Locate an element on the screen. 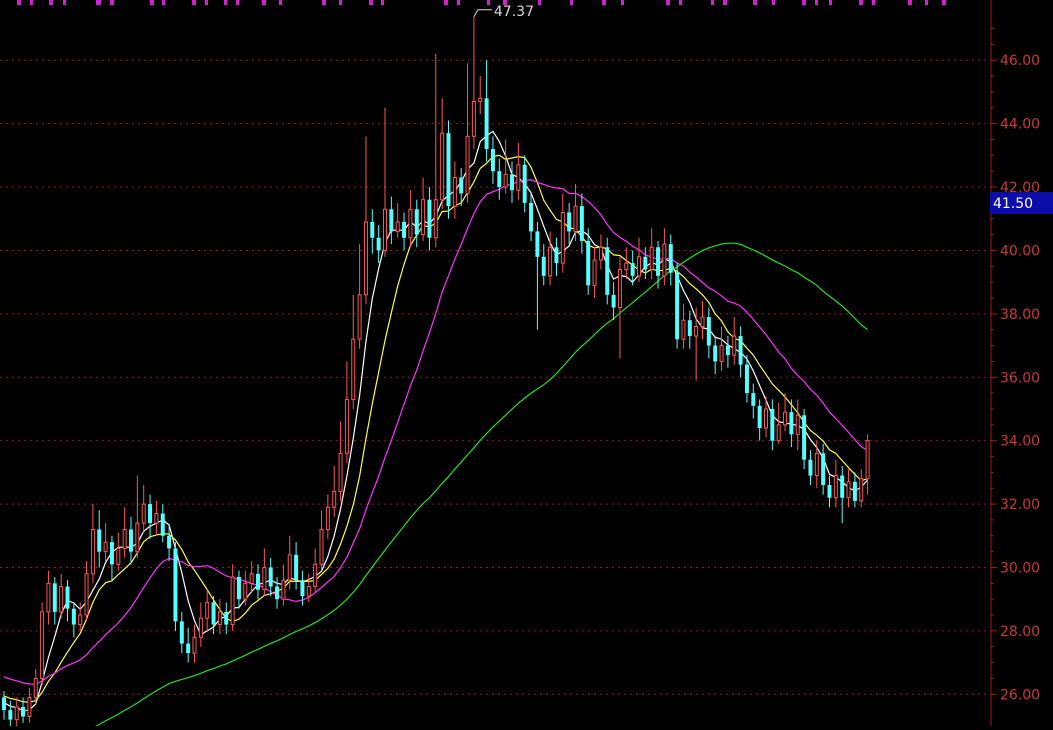 The image size is (1053, 730). current-price-label: 41.50 is located at coordinates (1013, 204).